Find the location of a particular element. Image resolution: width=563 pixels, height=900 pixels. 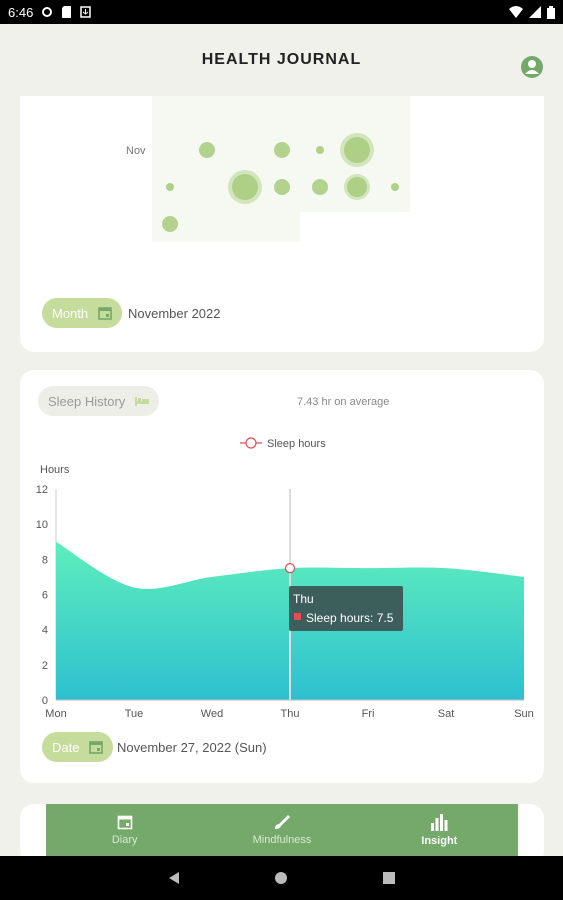

bubble-row-label: Nov is located at coordinates (136, 151).